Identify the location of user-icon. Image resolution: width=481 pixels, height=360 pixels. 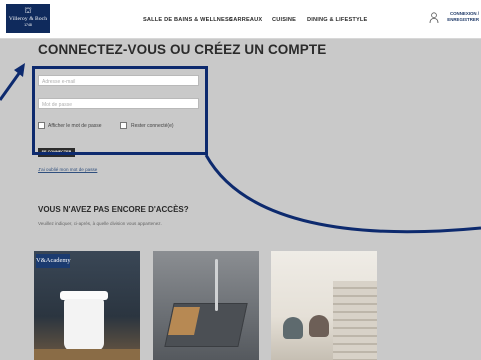
(434, 18).